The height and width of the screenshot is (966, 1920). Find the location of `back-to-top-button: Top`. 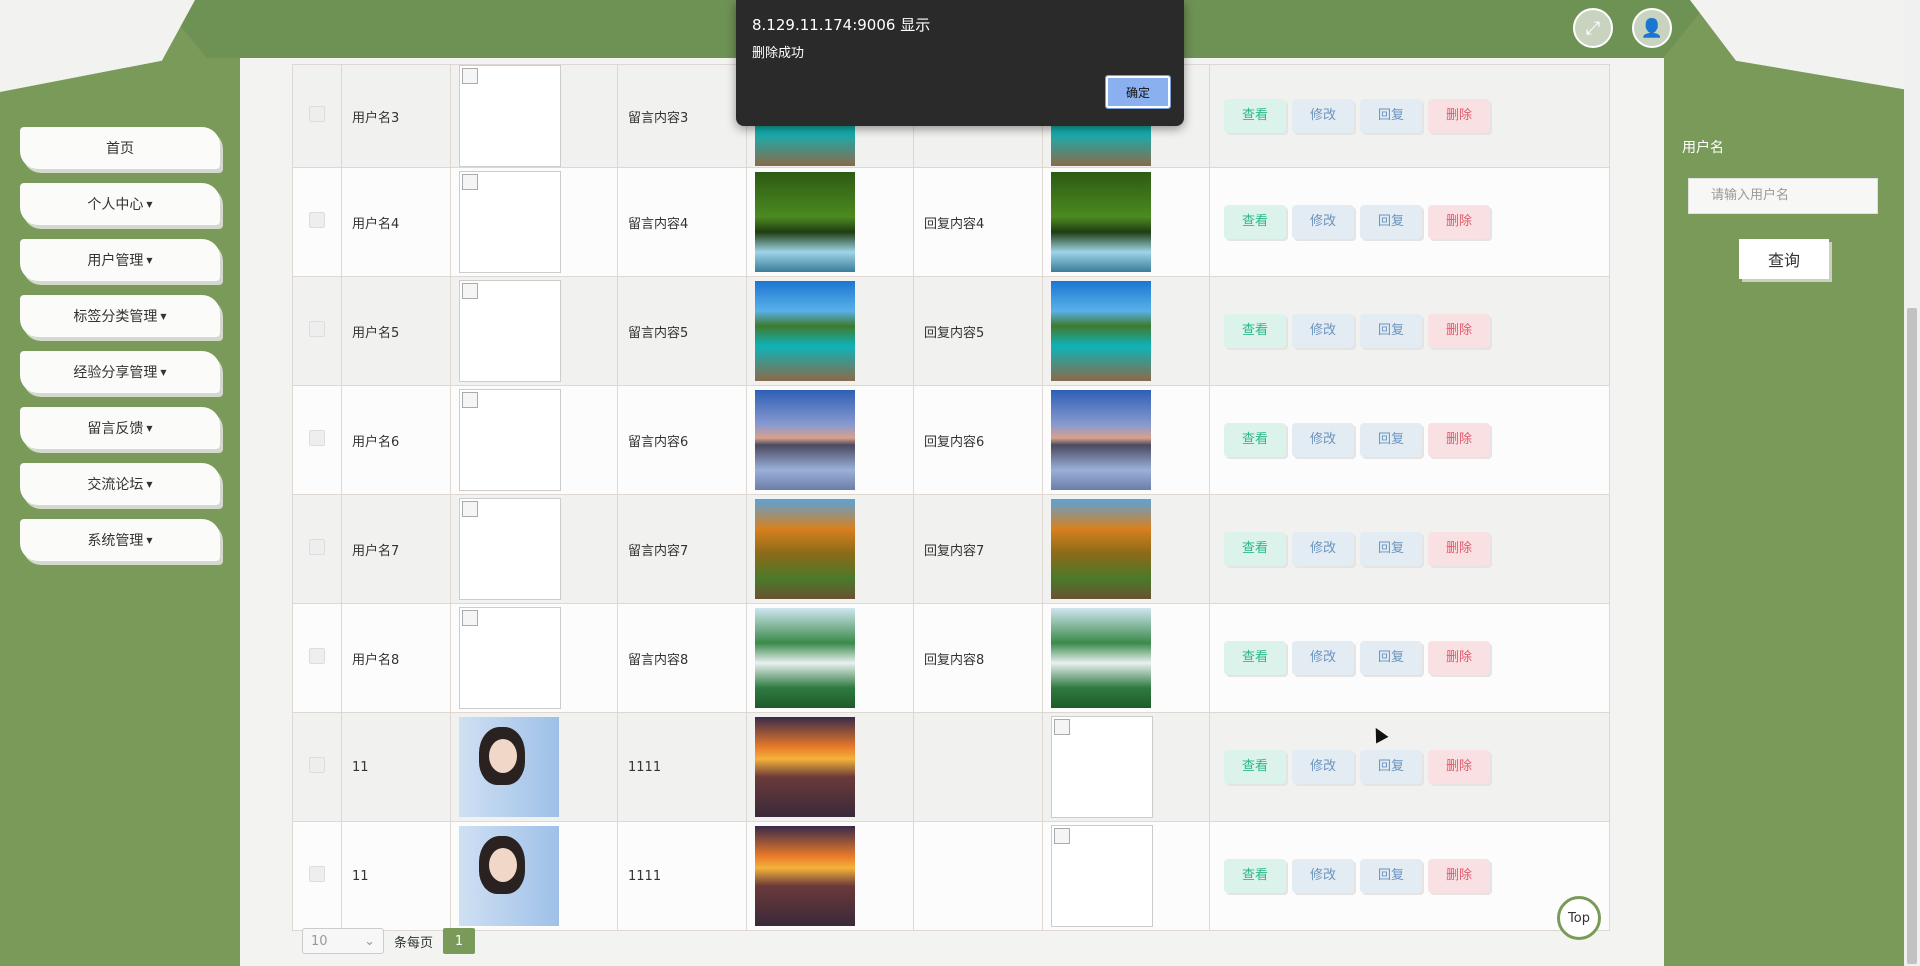

back-to-top-button: Top is located at coordinates (1579, 918).